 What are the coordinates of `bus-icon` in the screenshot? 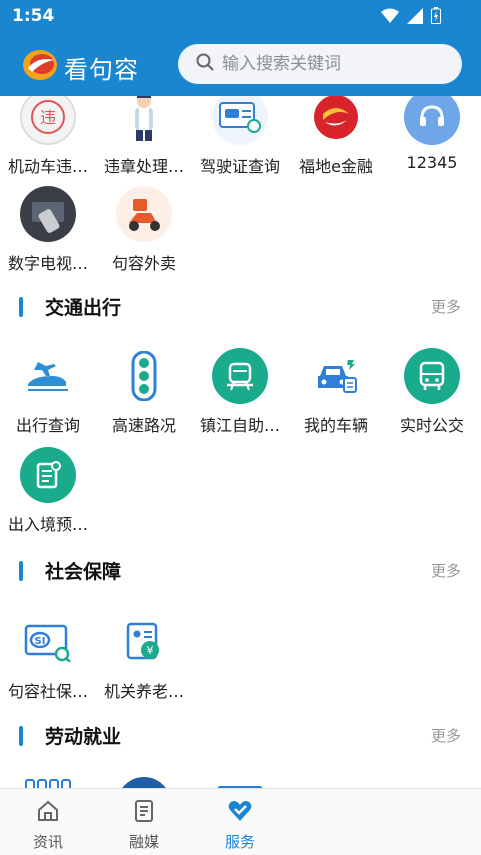 It's located at (432, 376).